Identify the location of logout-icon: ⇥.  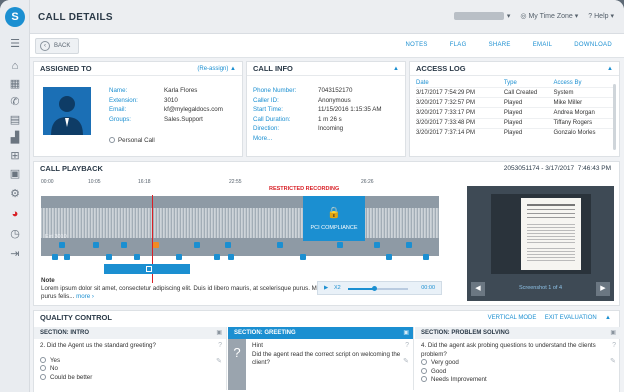
(15, 254).